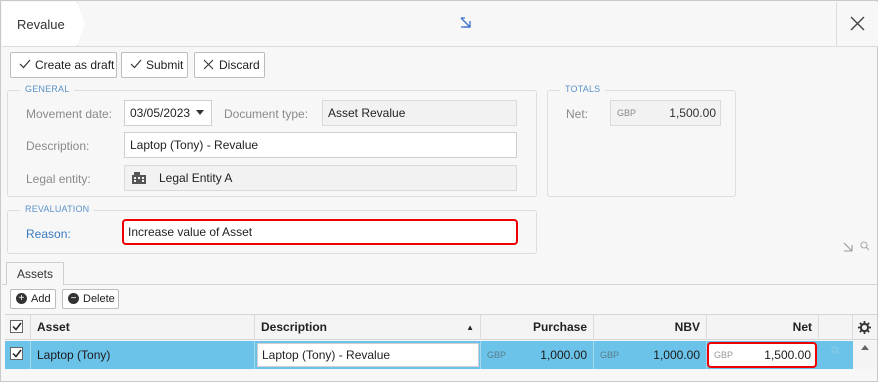 The width and height of the screenshot is (878, 382). What do you see at coordinates (787, 355) in the screenshot?
I see `net-value: 1,500.00` at bounding box center [787, 355].